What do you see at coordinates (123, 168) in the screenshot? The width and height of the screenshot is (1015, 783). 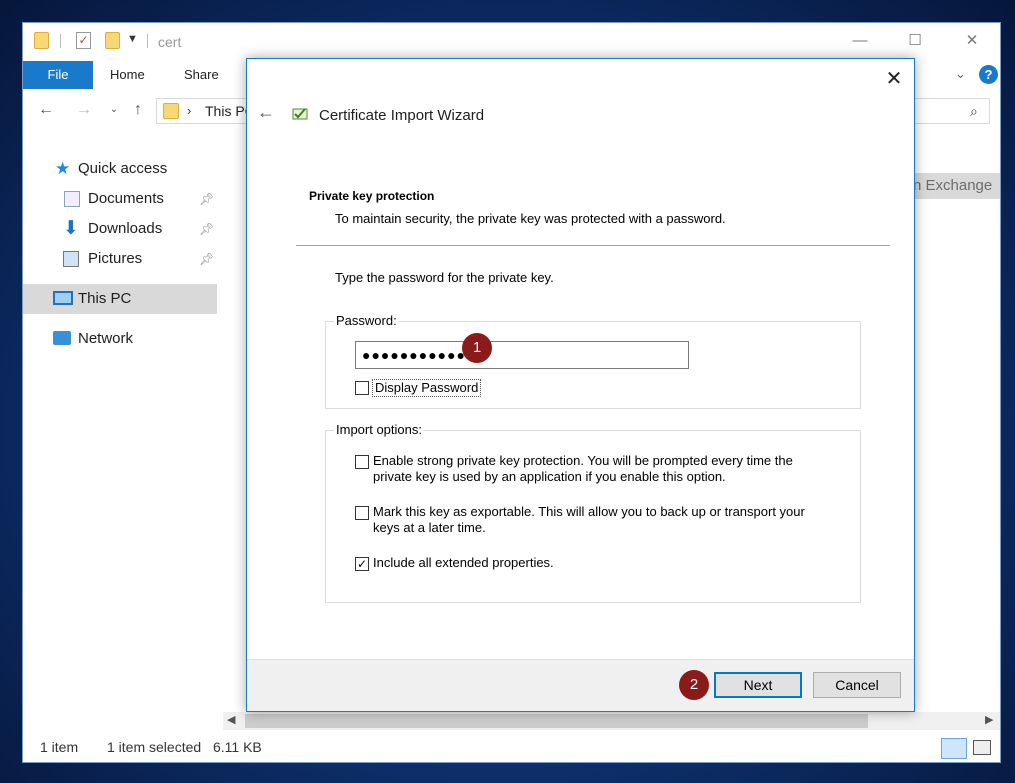 I see `nav-label: Quick access` at bounding box center [123, 168].